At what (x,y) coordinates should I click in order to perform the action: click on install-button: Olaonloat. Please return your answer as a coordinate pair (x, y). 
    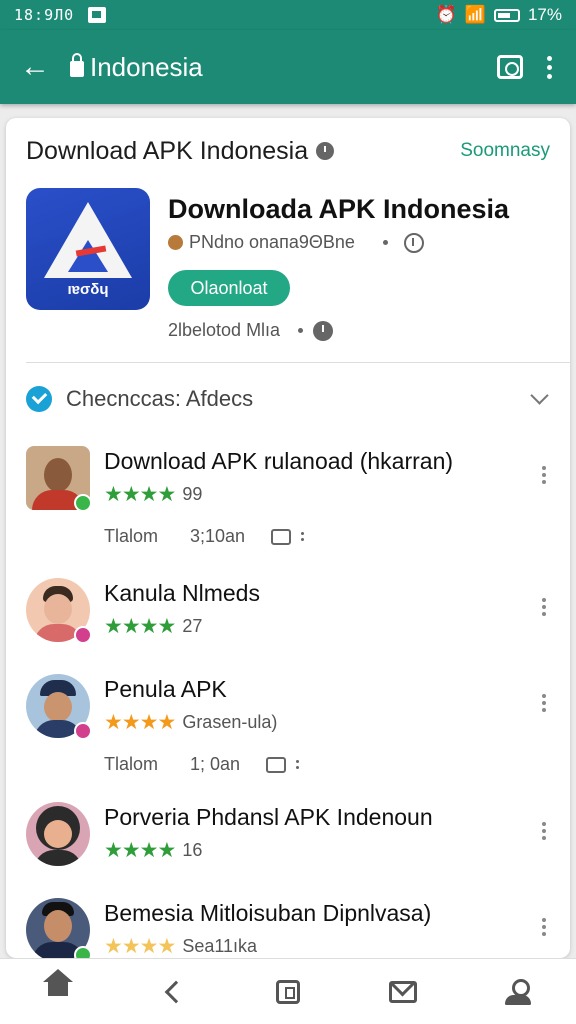
    Looking at the image, I should click on (229, 288).